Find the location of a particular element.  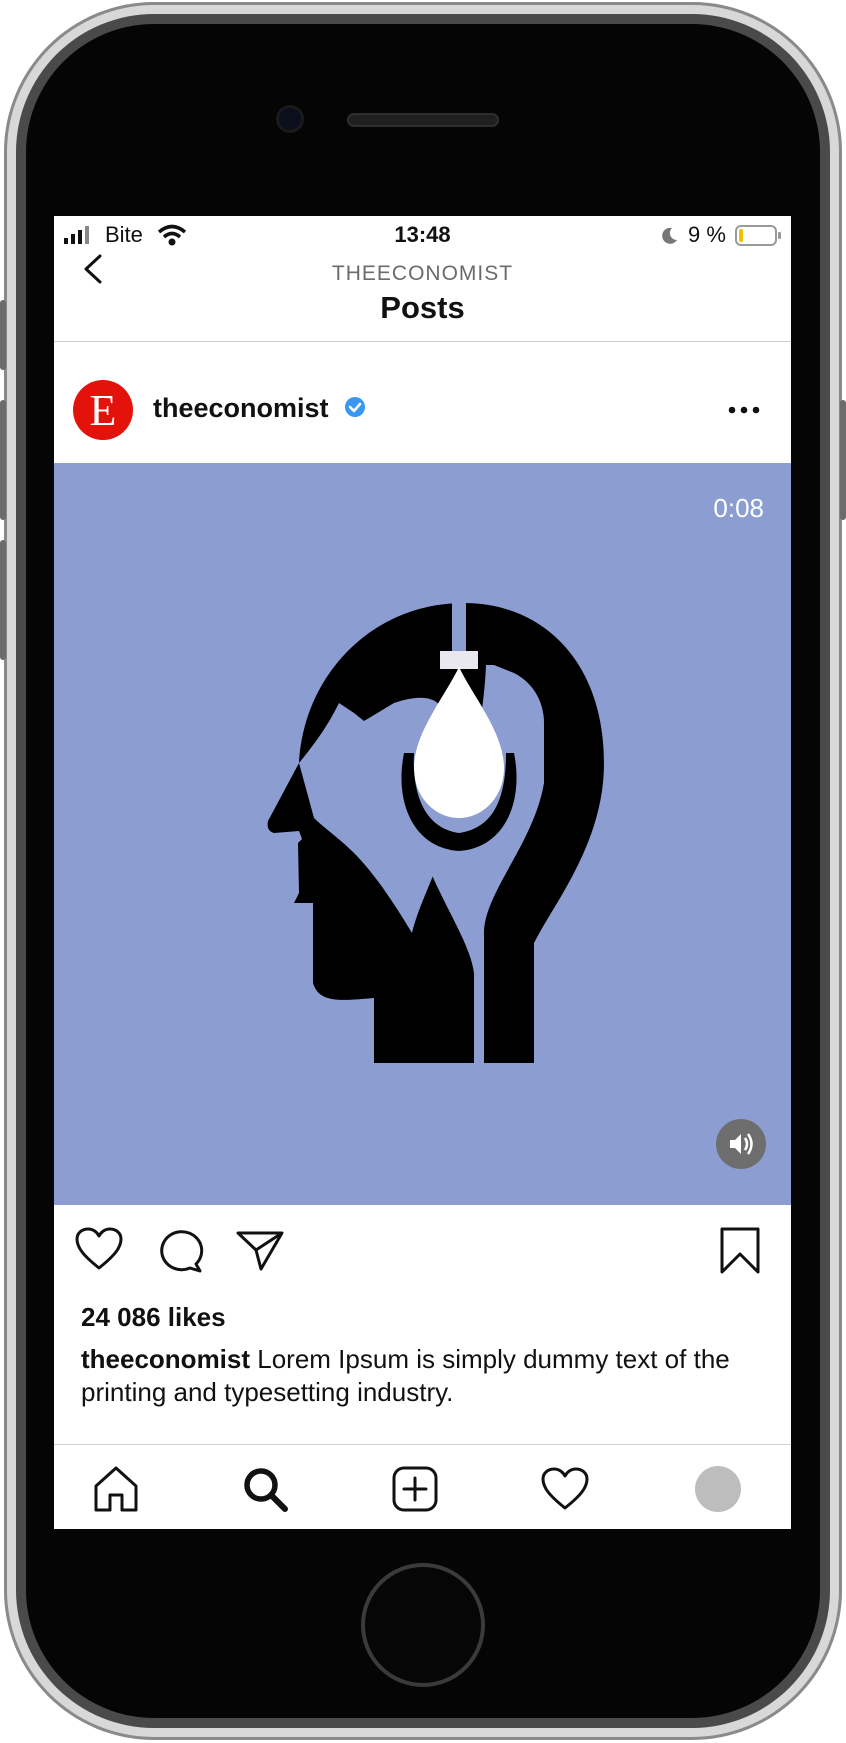

share-button is located at coordinates (260, 1253).